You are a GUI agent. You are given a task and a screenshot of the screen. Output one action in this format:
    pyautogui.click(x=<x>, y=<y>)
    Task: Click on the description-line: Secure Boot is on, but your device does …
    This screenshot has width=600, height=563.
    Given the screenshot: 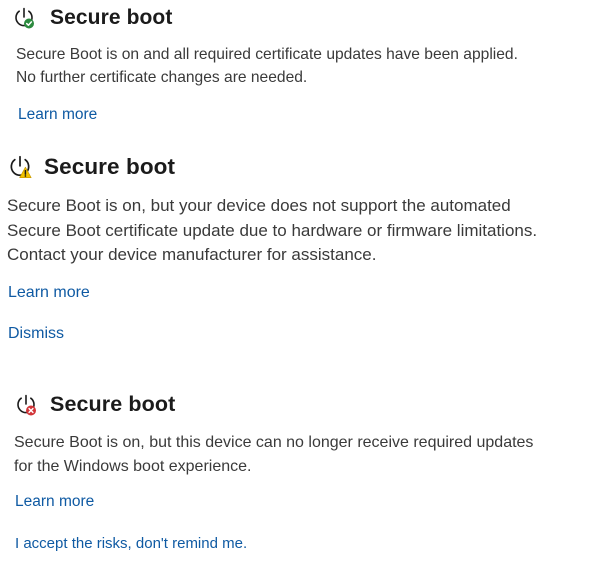 What is the action you would take?
    pyautogui.click(x=259, y=205)
    